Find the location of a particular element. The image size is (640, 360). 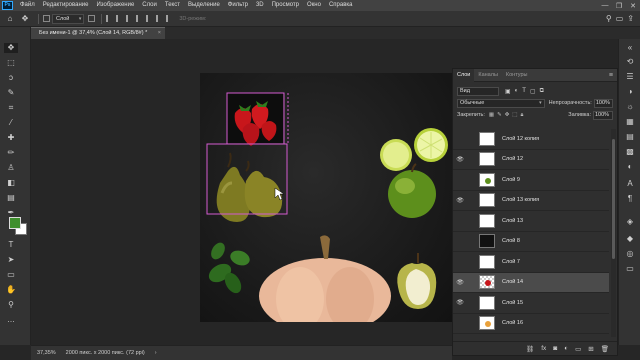

new-layer-icon: ⊞ is located at coordinates (590, 349).